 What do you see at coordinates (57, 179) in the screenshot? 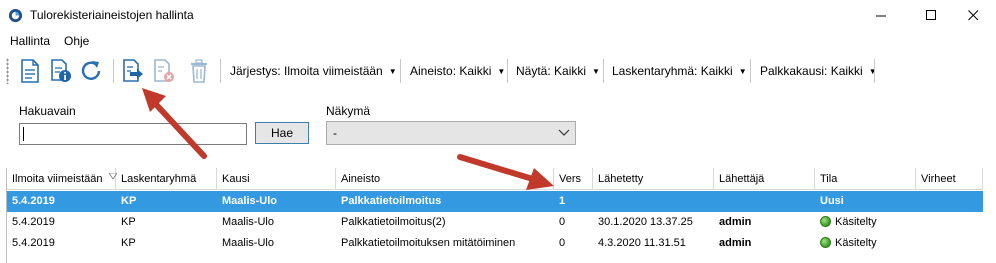
I see `column-header-label: Ilmoita viimeistään` at bounding box center [57, 179].